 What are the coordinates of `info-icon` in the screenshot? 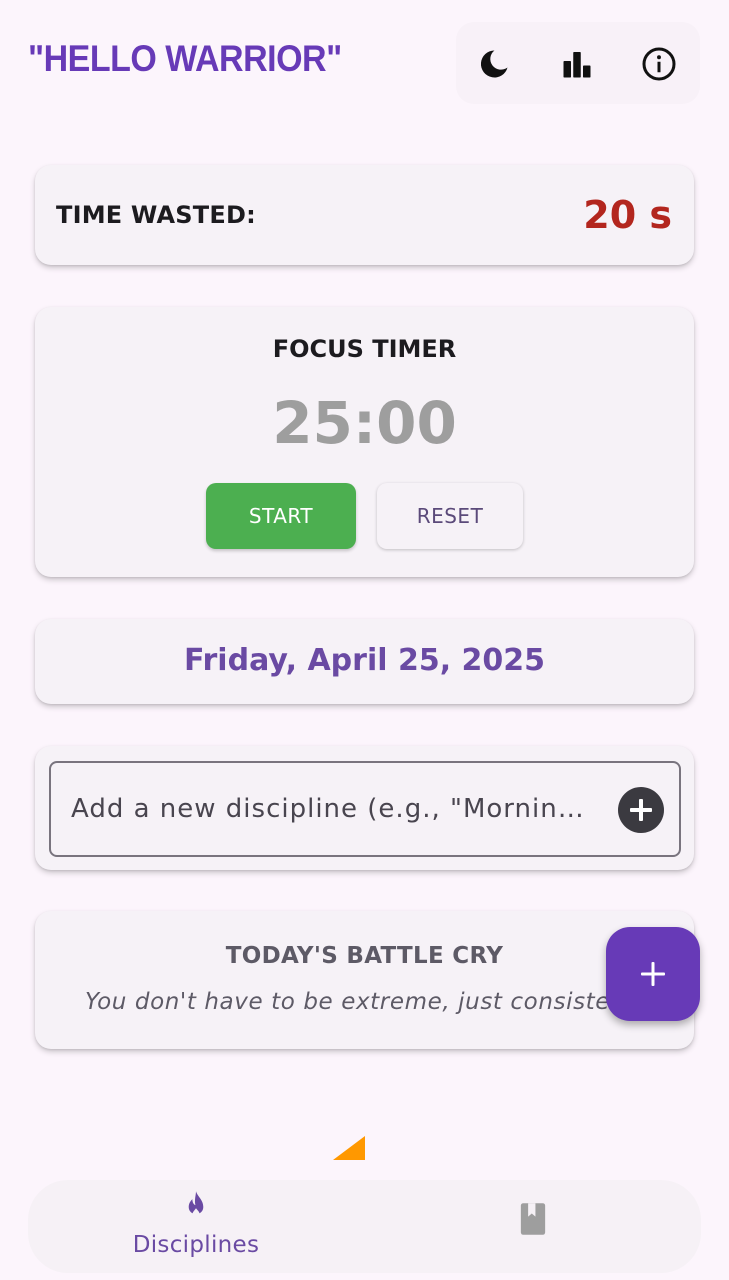 It's located at (659, 64).